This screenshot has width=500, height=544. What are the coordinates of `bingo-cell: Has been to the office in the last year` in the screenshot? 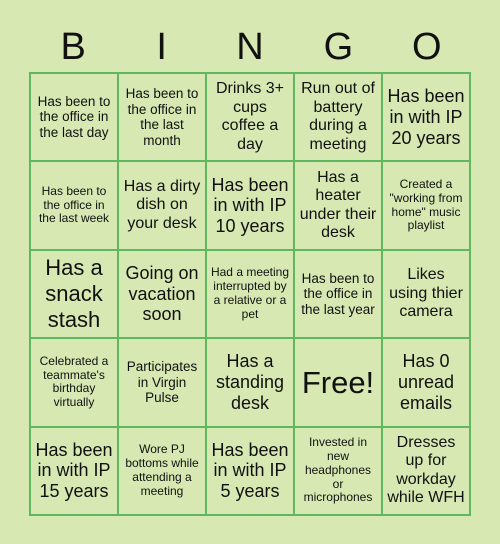 It's located at (338, 294).